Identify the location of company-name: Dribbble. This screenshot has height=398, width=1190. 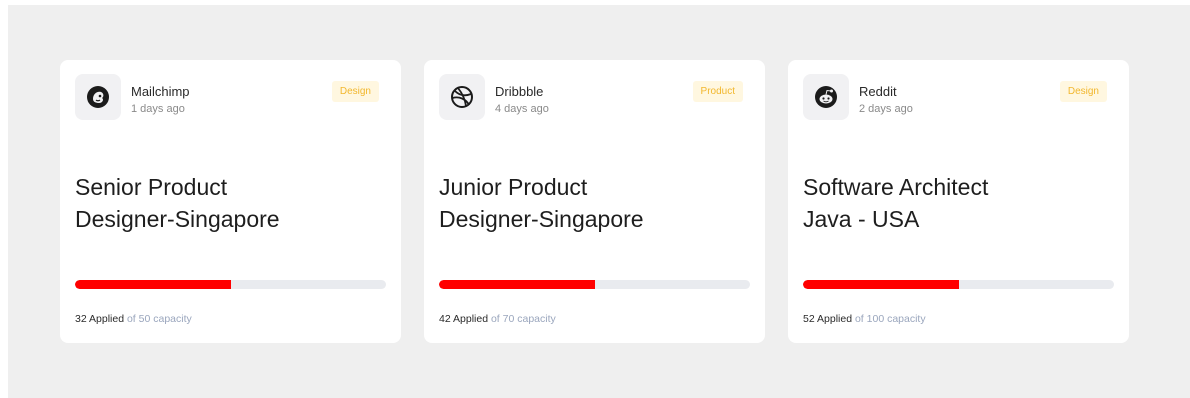
(519, 91).